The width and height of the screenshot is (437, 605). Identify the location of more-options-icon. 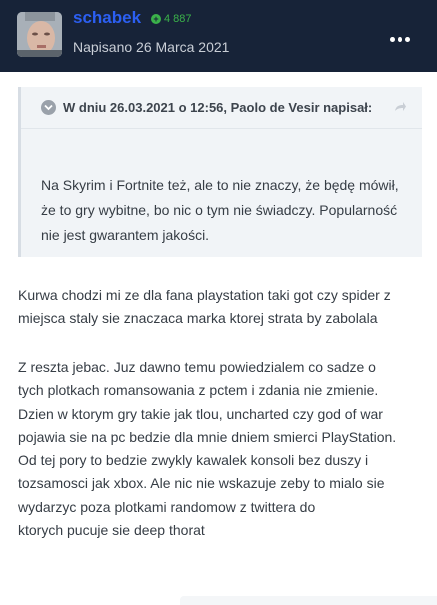
(400, 39).